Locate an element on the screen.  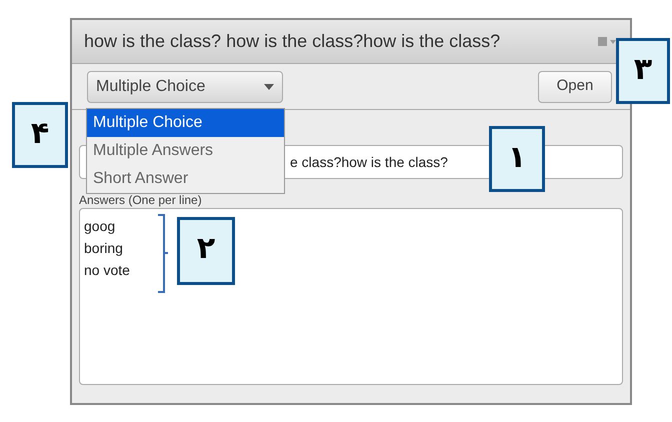
callout-label: ۱ is located at coordinates (517, 159).